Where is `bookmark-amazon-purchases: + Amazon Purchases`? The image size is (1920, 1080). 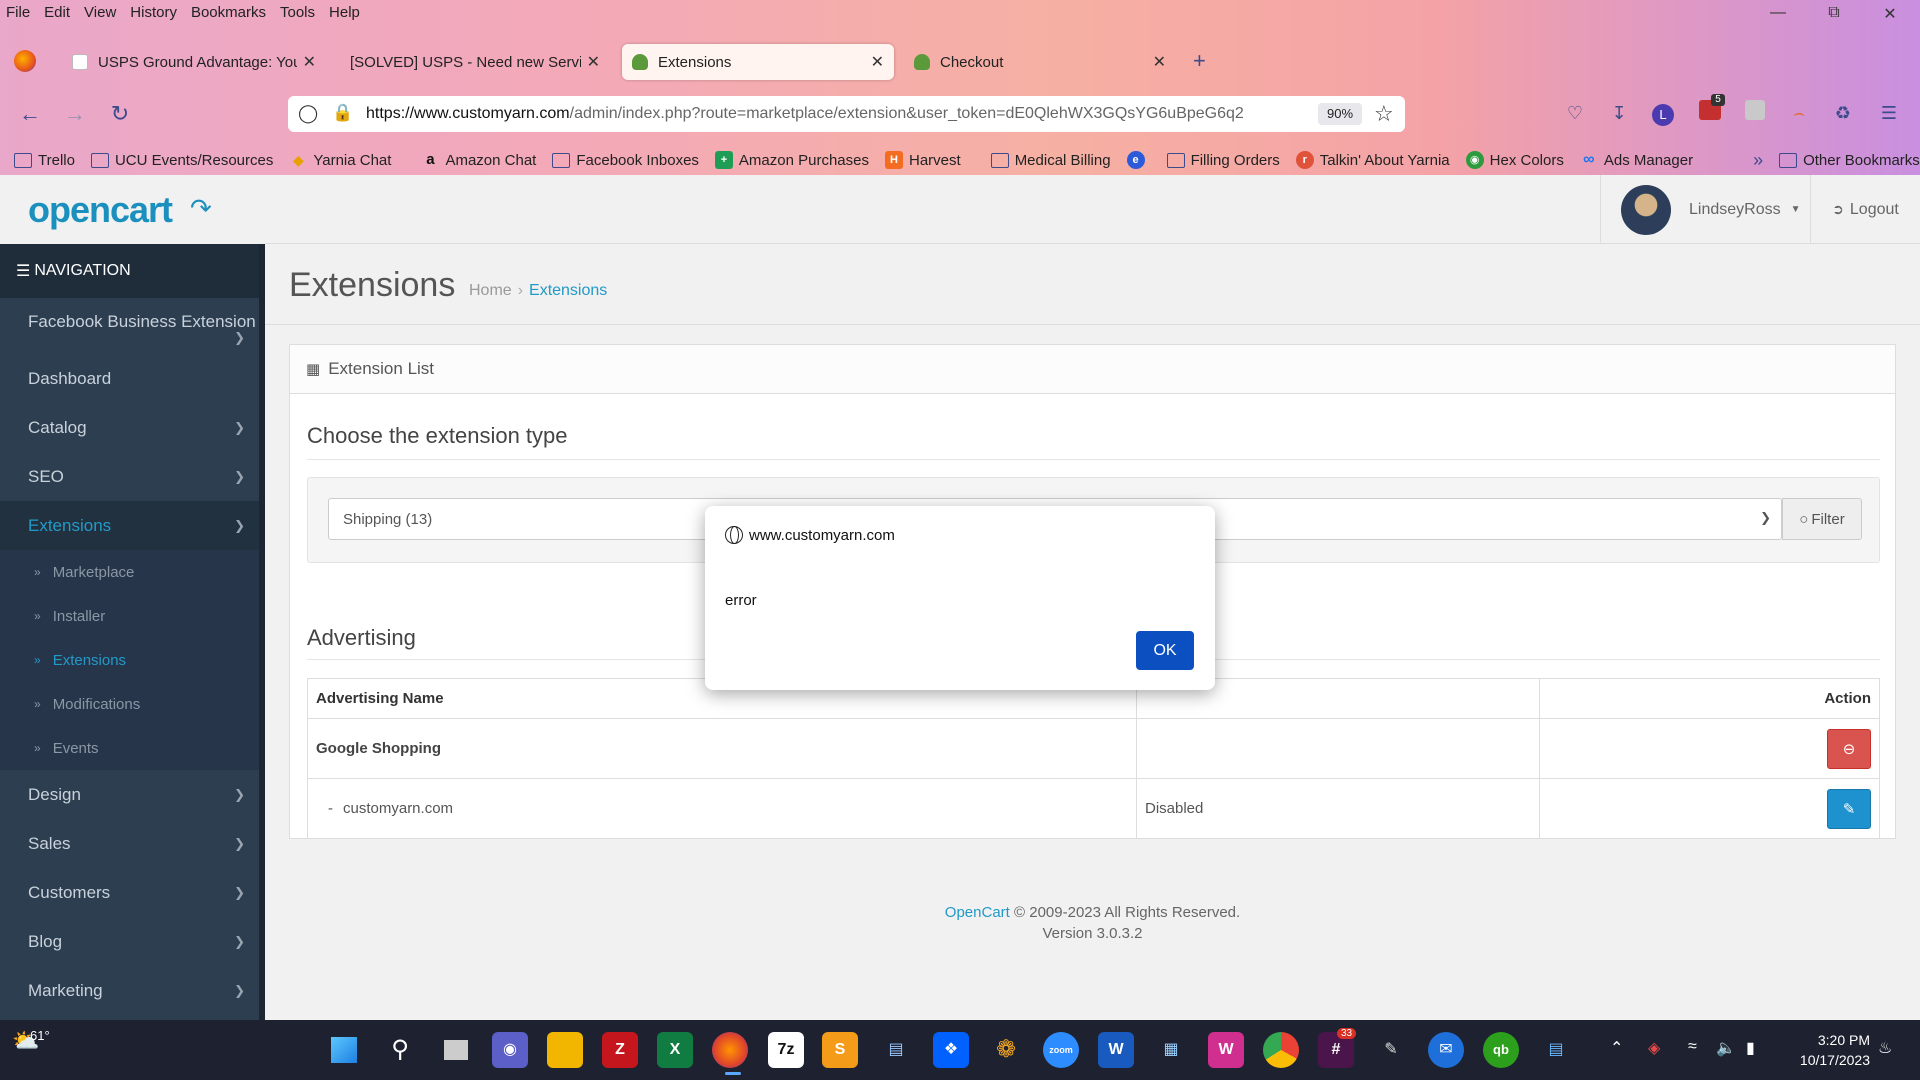
bookmark-amazon-purchases: + Amazon Purchases is located at coordinates (791, 160).